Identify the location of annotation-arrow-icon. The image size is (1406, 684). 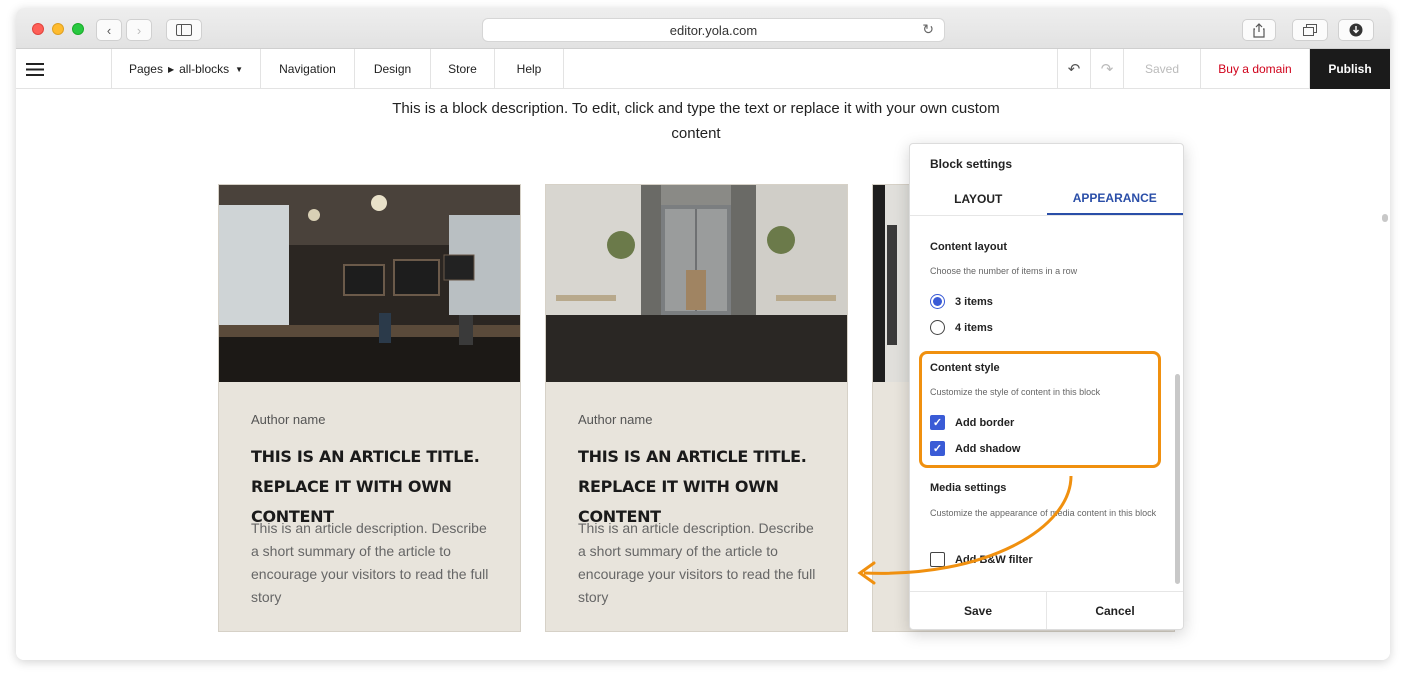
(965, 530).